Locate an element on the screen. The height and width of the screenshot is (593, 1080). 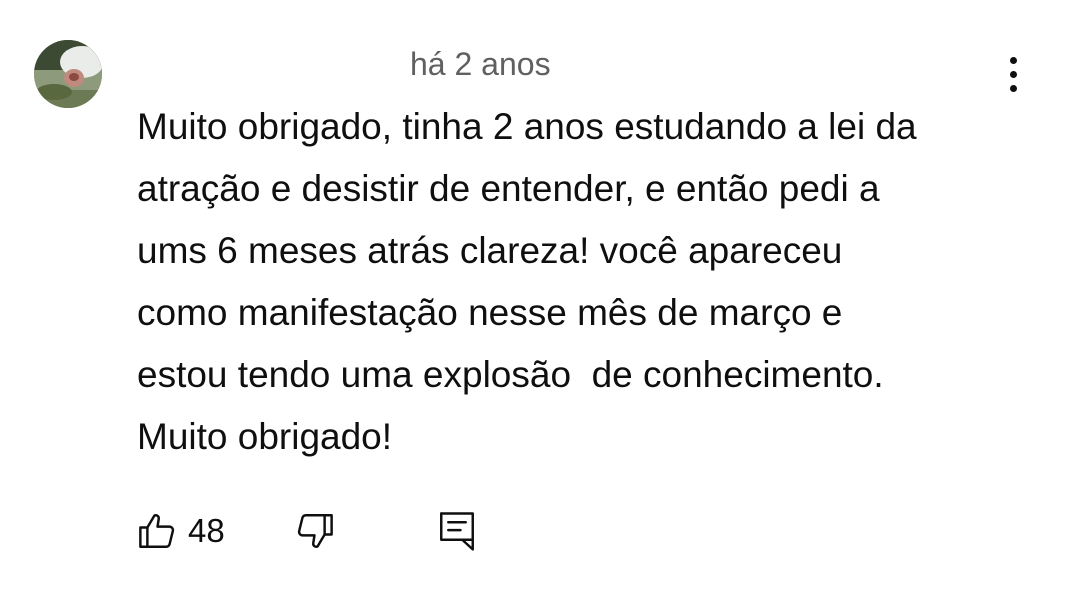
reply-comment-icon is located at coordinates (457, 531).